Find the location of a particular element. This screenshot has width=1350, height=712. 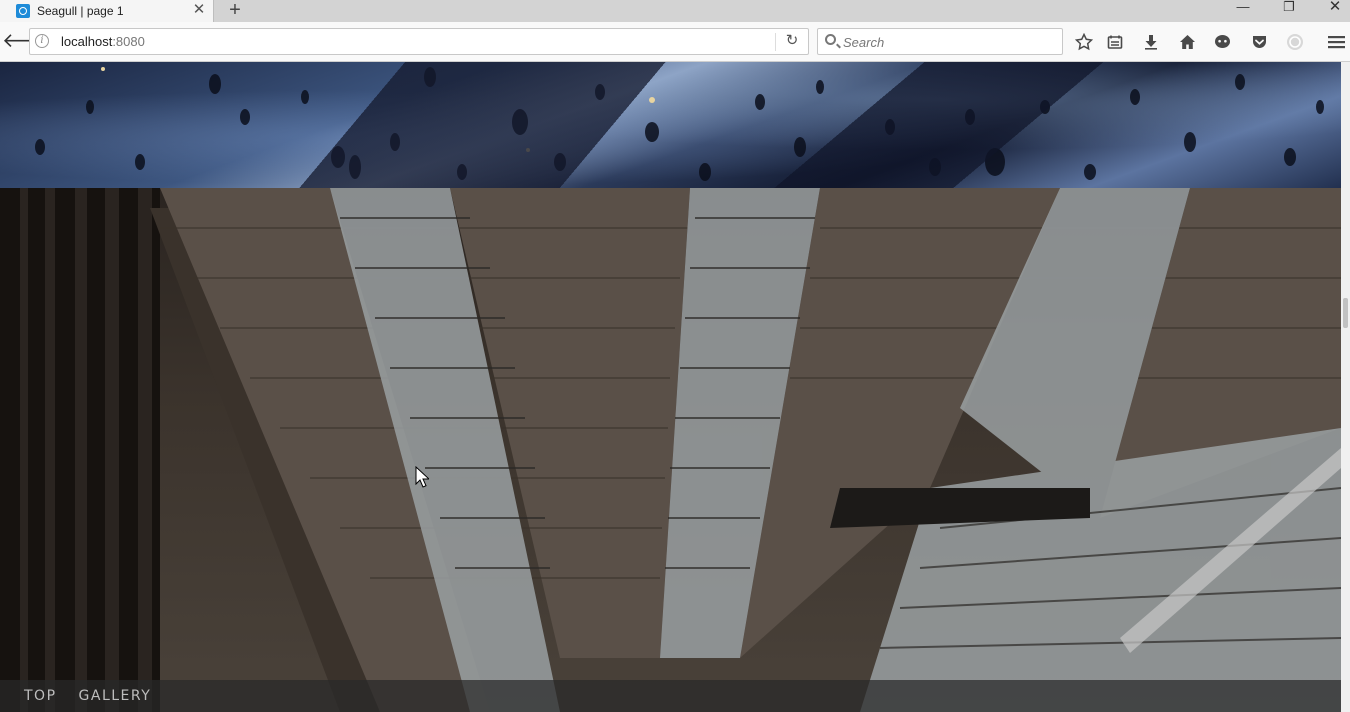

site-info-icon: i is located at coordinates (42, 41).